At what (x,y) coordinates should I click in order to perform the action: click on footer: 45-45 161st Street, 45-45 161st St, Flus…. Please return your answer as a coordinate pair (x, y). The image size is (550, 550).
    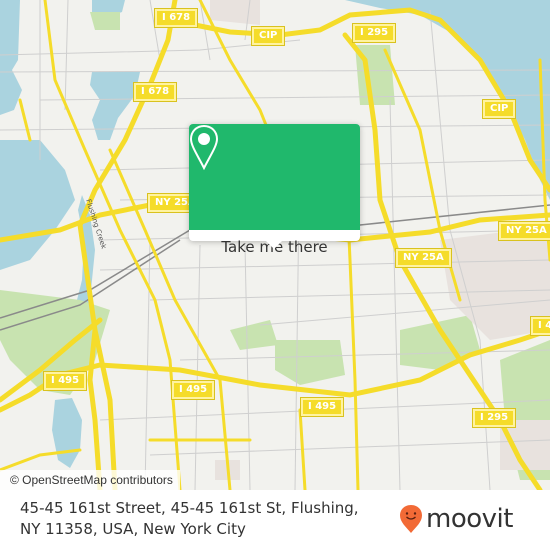
    Looking at the image, I should click on (275, 520).